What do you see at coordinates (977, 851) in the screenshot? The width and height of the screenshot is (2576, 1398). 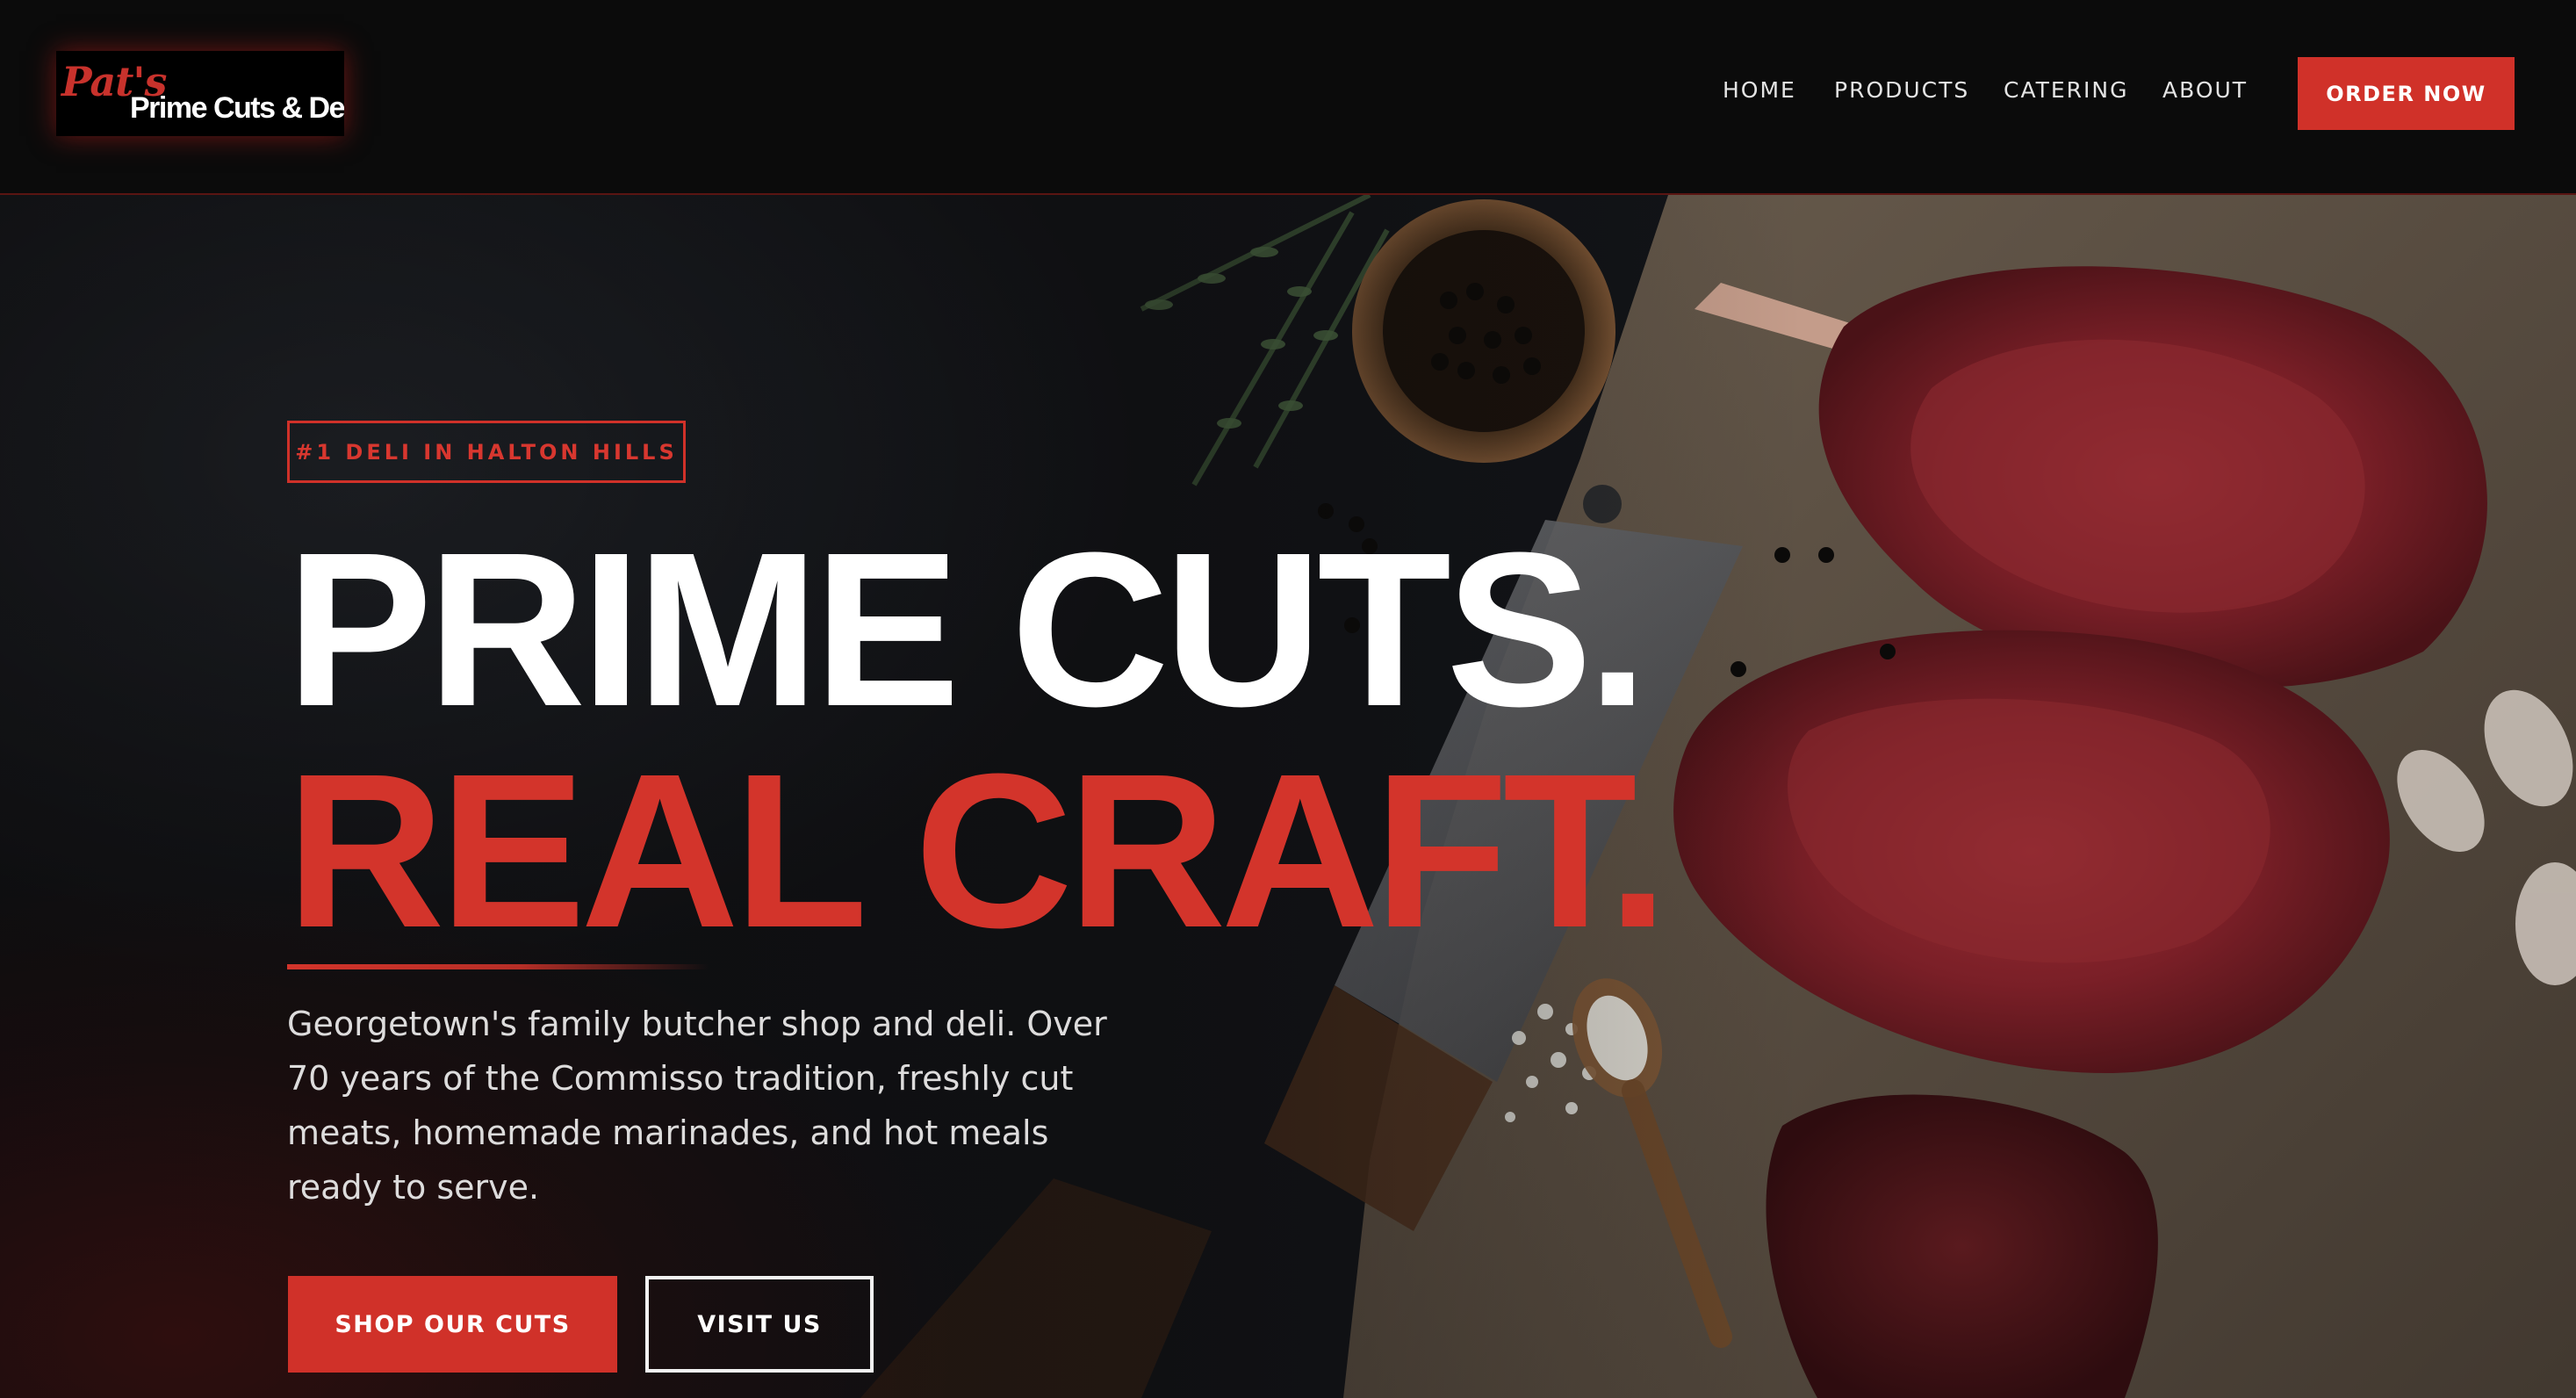 I see `hero-headline-line2: REAL CRAFT.` at bounding box center [977, 851].